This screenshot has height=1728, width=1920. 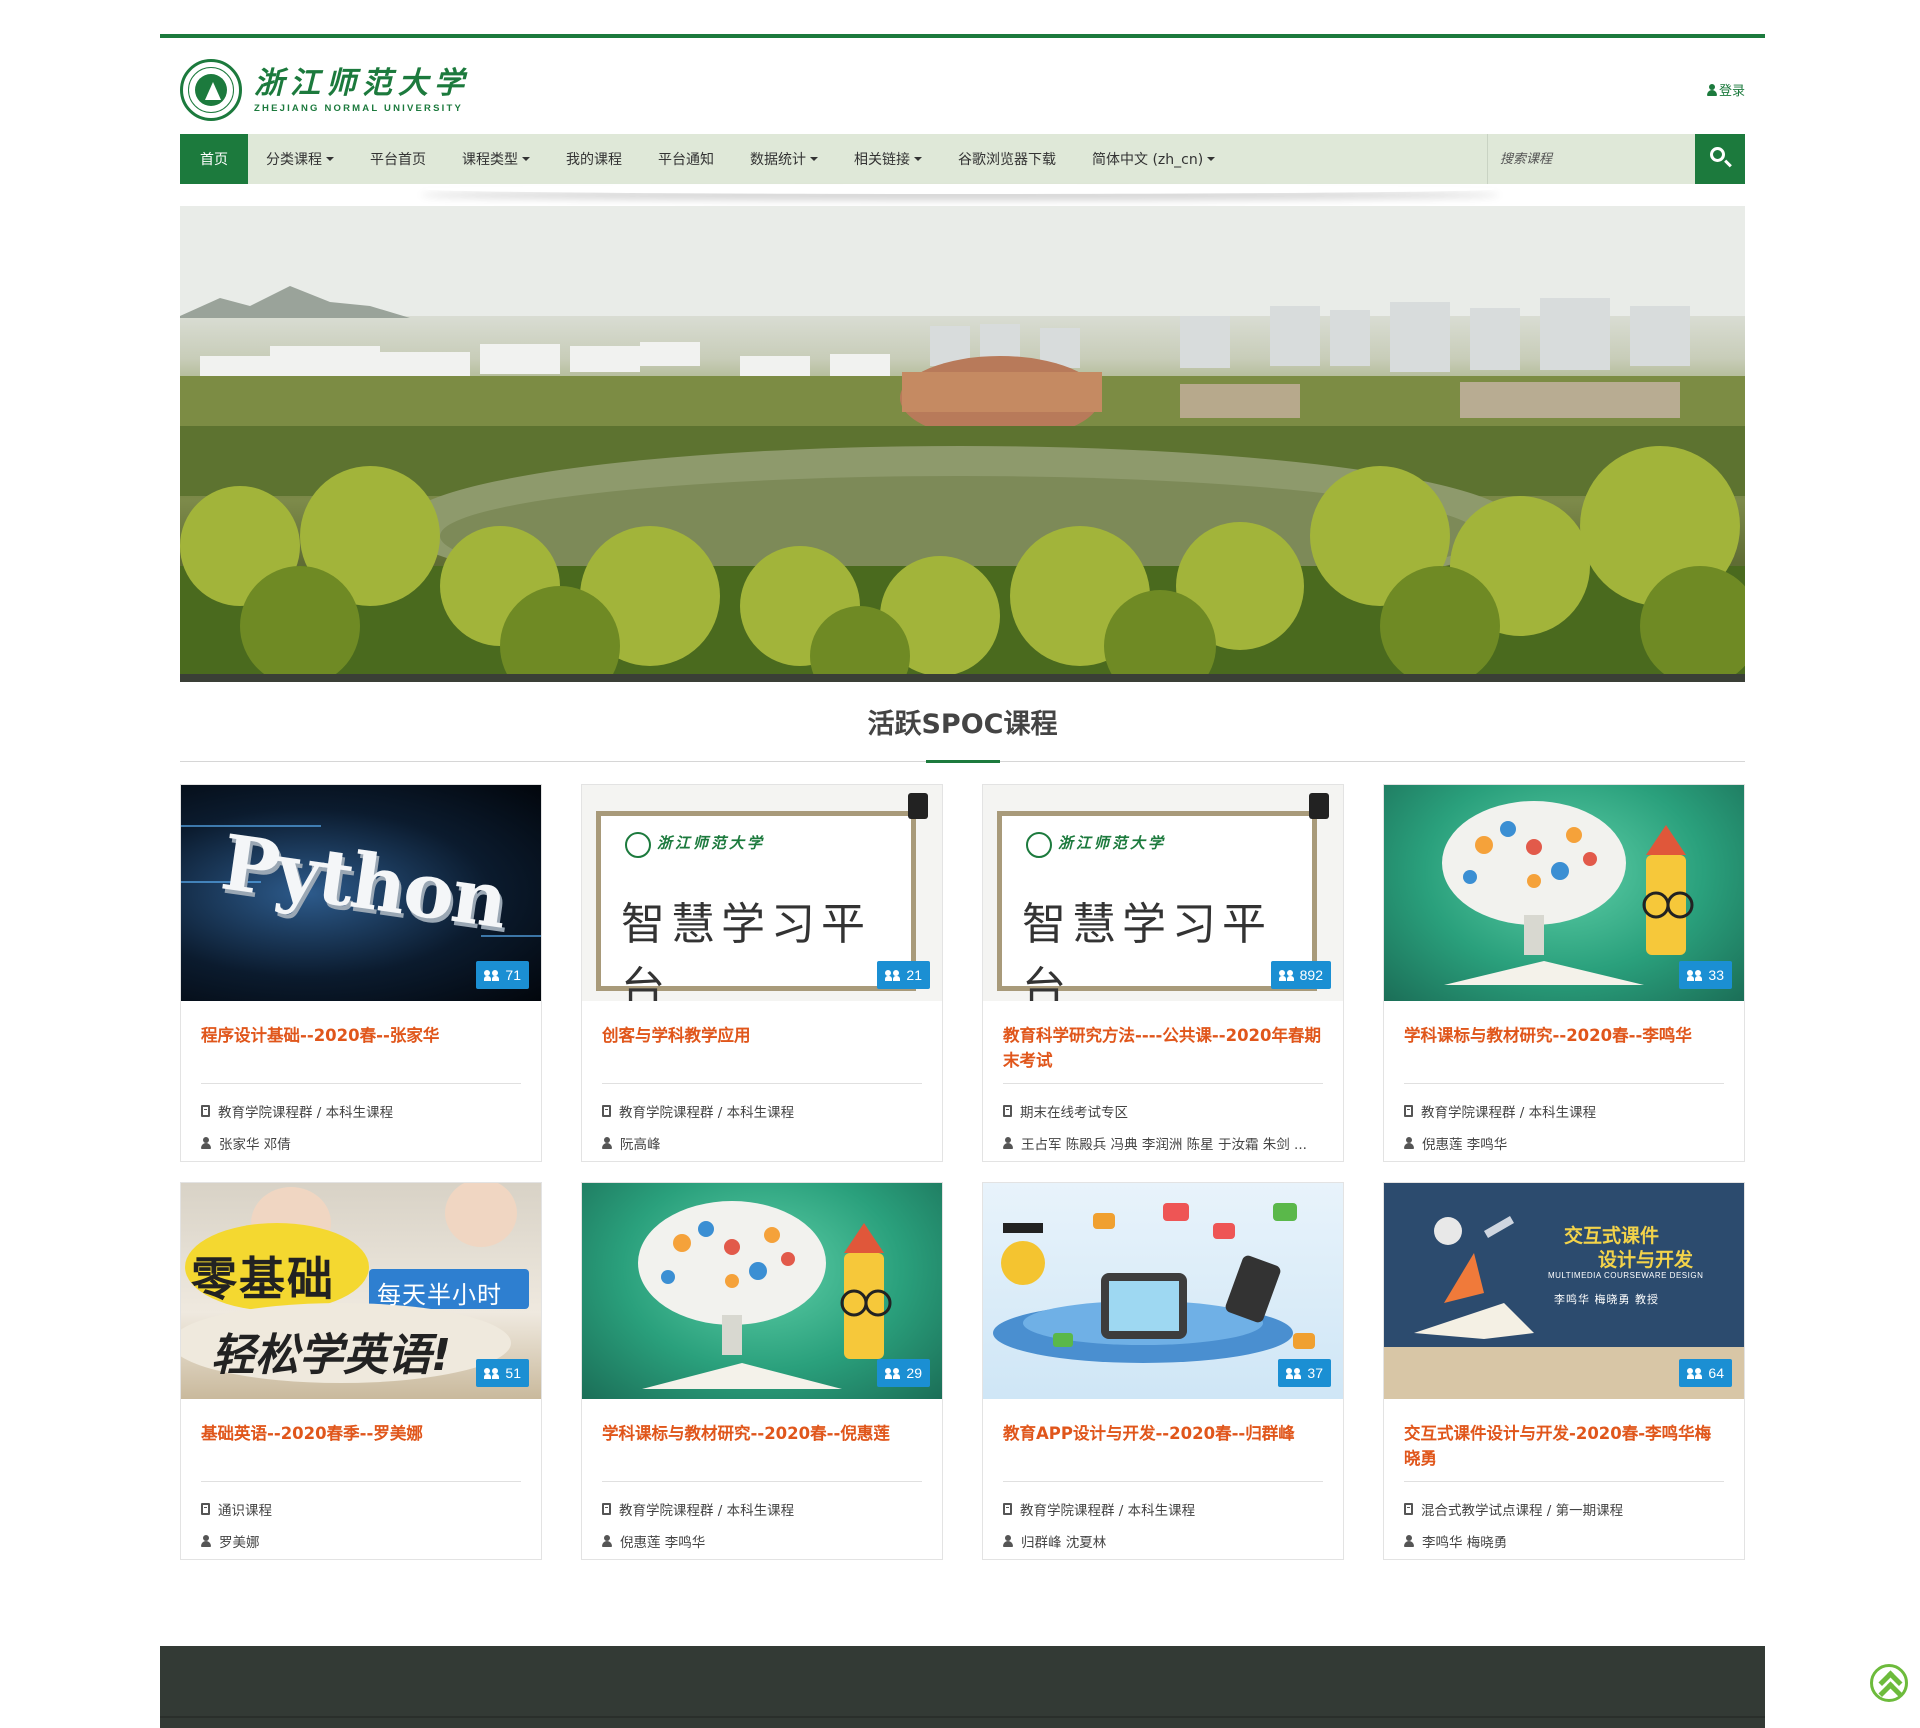 I want to click on enrolled-badge: 892, so click(x=1300, y=975).